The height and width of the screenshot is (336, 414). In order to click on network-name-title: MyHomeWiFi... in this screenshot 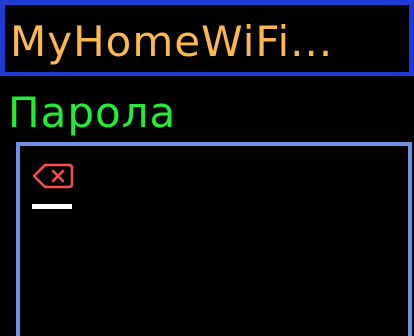, I will do `click(172, 41)`.